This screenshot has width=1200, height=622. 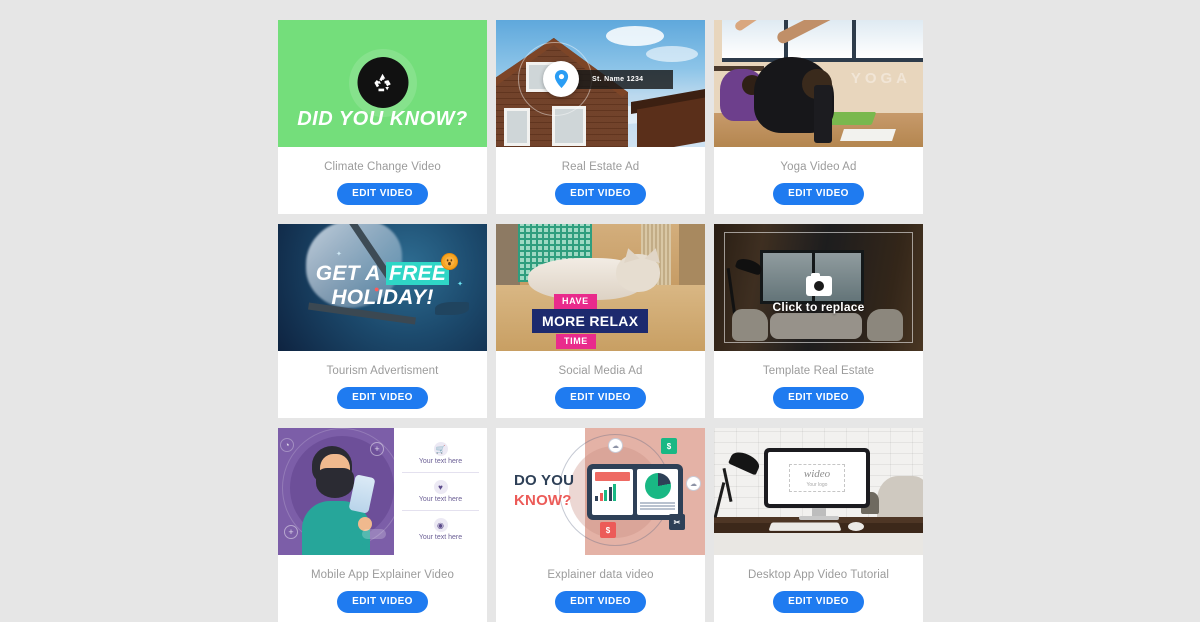 I want to click on monitor: wideo Your logo, so click(x=817, y=478).